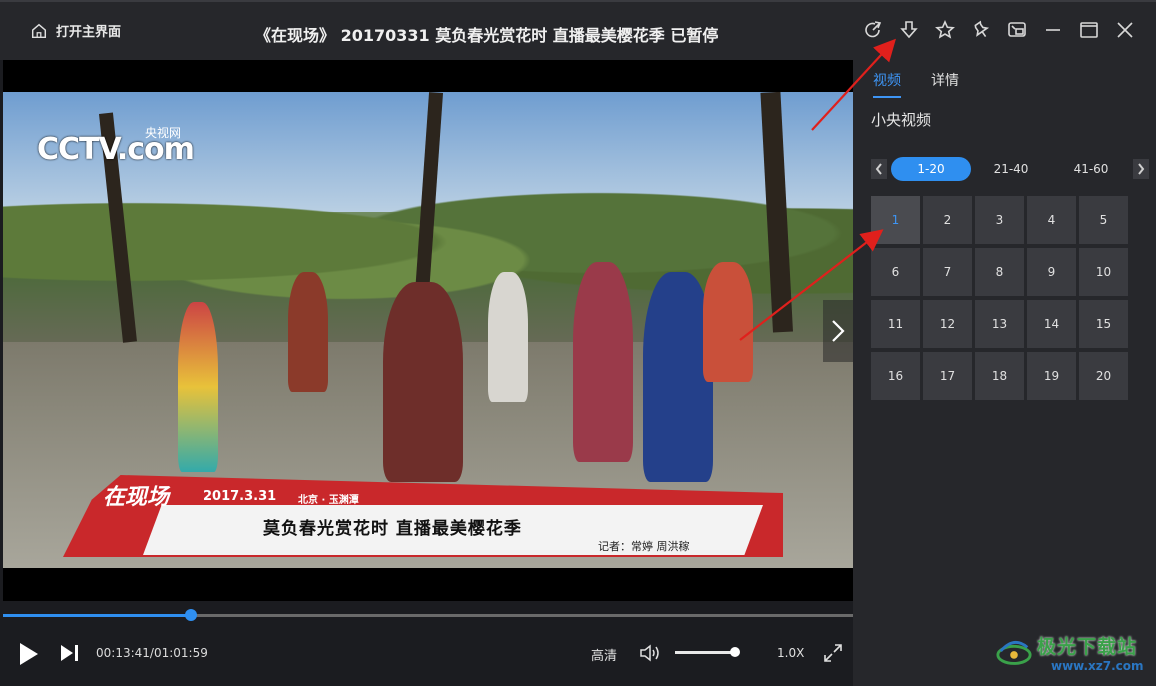 The image size is (1156, 686). Describe the element at coordinates (895, 272) in the screenshot. I see `episode-button: 6` at that location.